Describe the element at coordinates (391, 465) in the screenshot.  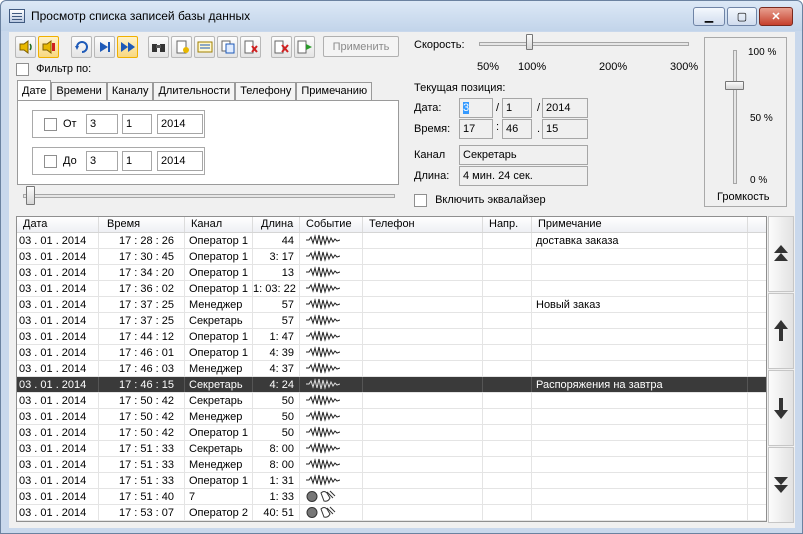
I see `table-row: 03 . 01 . 2014 17 : 51 : 33 Менеджер 8: 00` at that location.